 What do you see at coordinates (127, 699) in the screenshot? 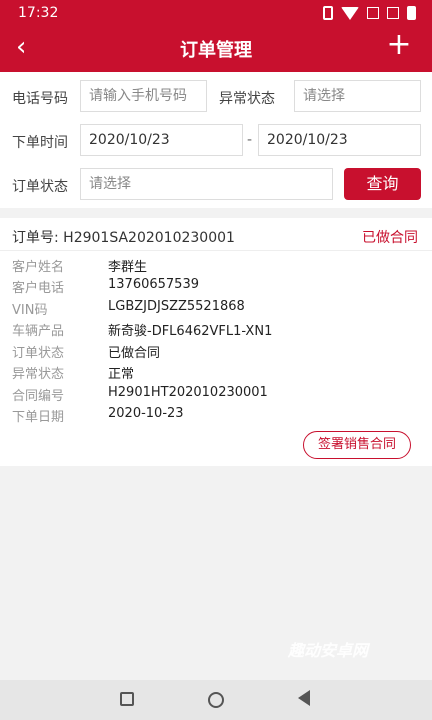
I see `recent-apps-icon` at bounding box center [127, 699].